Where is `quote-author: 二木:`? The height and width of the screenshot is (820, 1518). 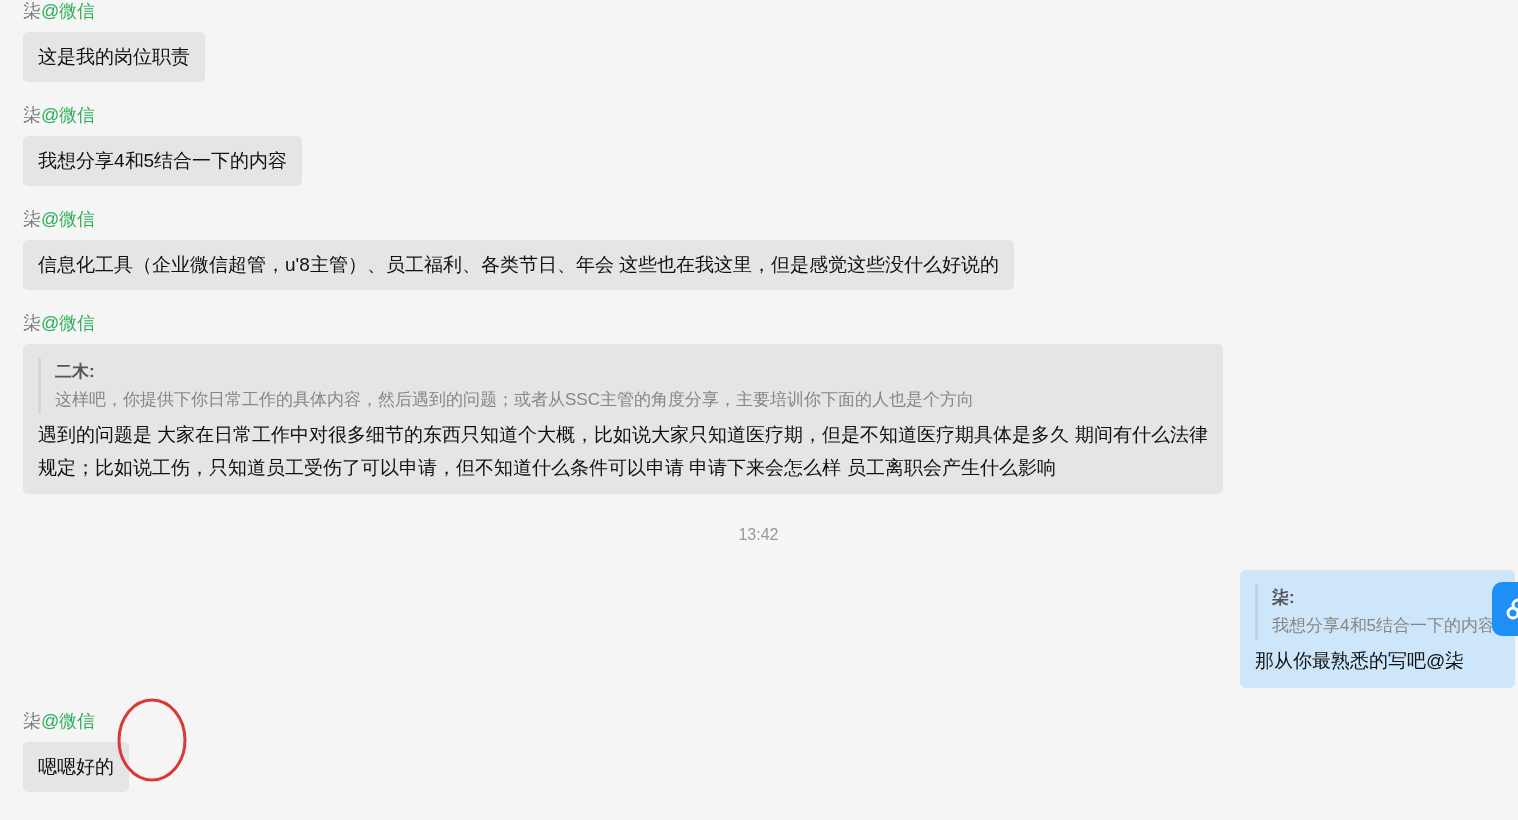
quote-author: 二木: is located at coordinates (75, 372).